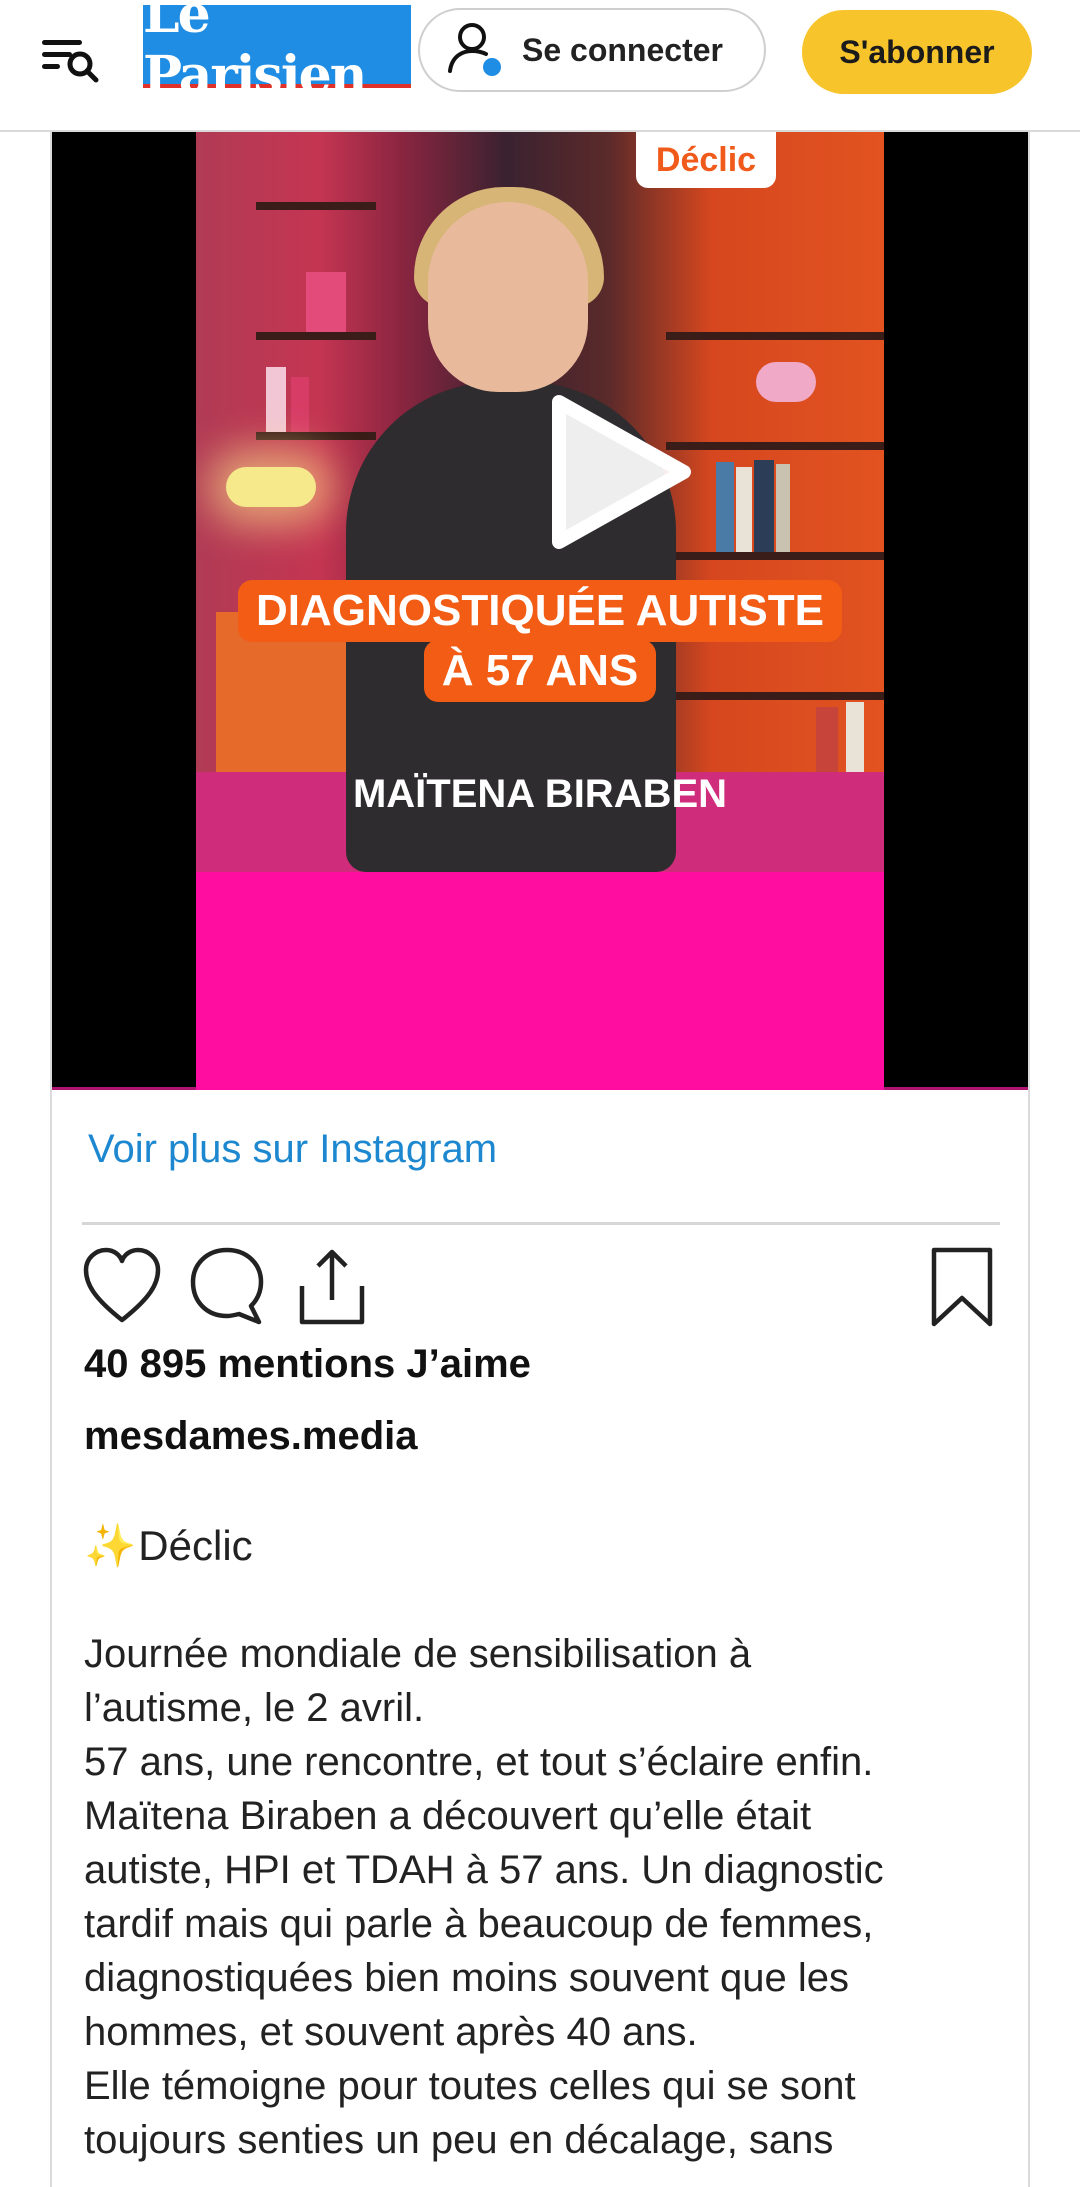 This screenshot has height=2187, width=1080. What do you see at coordinates (540, 981) in the screenshot?
I see `video-bottom-band` at bounding box center [540, 981].